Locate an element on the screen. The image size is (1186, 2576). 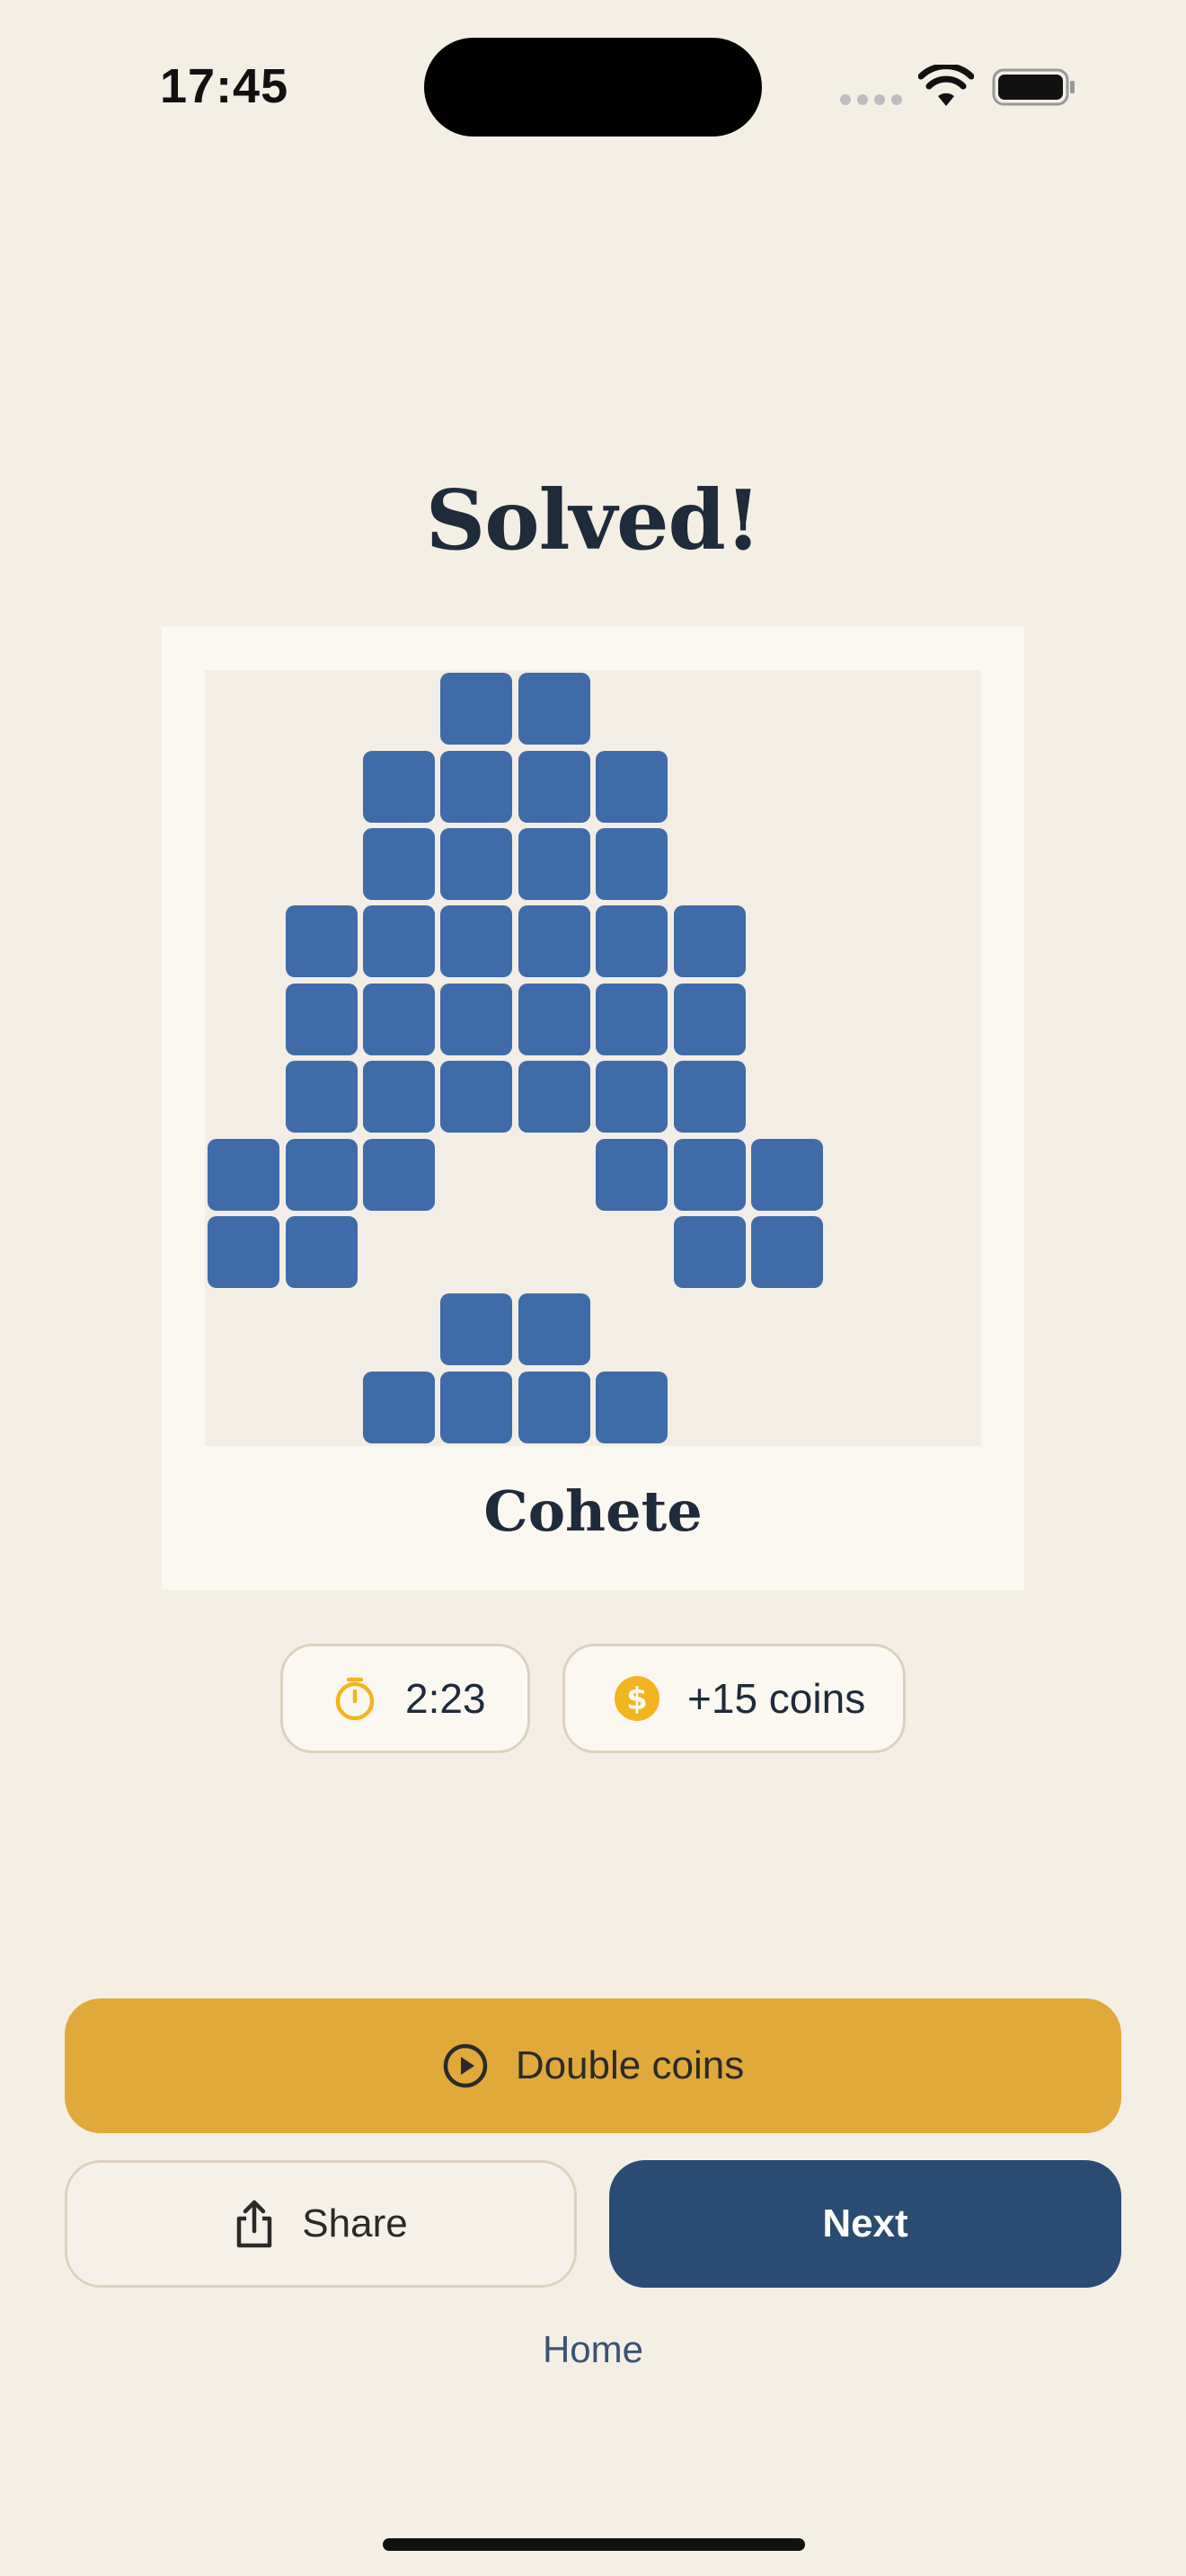
share-button: Share is located at coordinates (321, 2224).